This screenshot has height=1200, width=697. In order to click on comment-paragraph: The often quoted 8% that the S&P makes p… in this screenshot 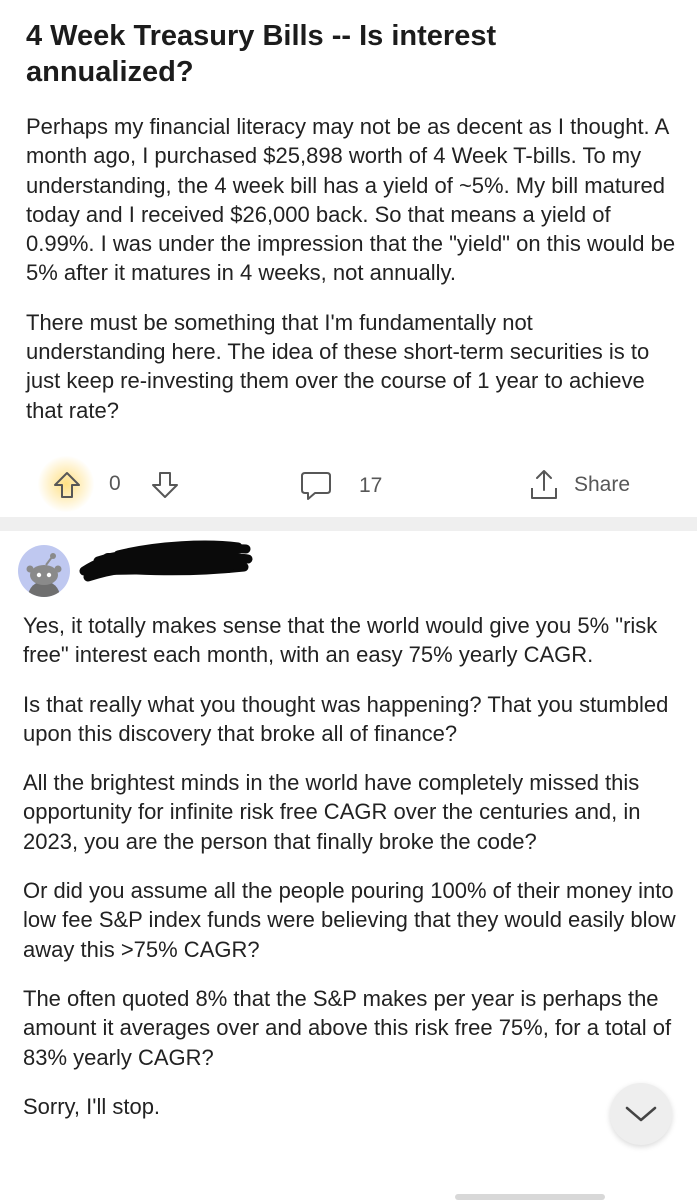, I will do `click(347, 1027)`.